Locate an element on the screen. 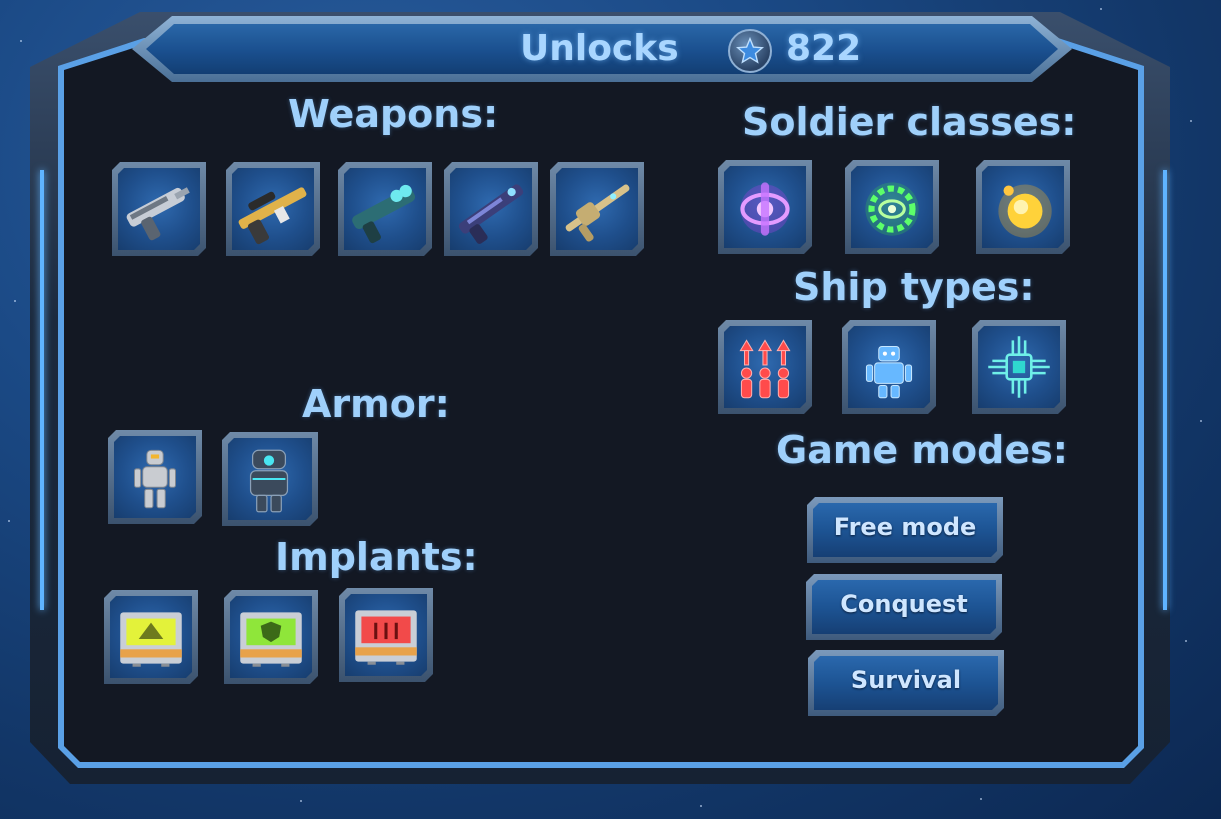  star-icon is located at coordinates (750, 51).